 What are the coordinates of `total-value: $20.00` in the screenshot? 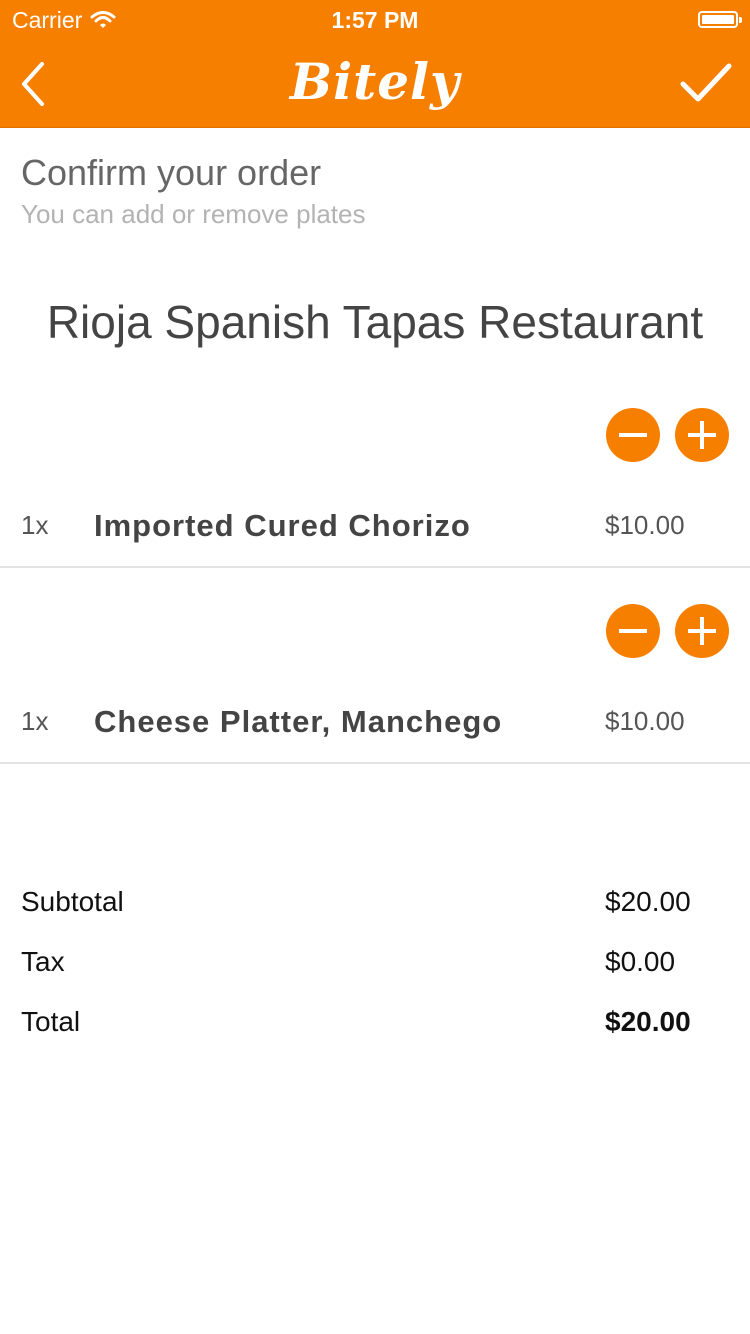 It's located at (648, 1021).